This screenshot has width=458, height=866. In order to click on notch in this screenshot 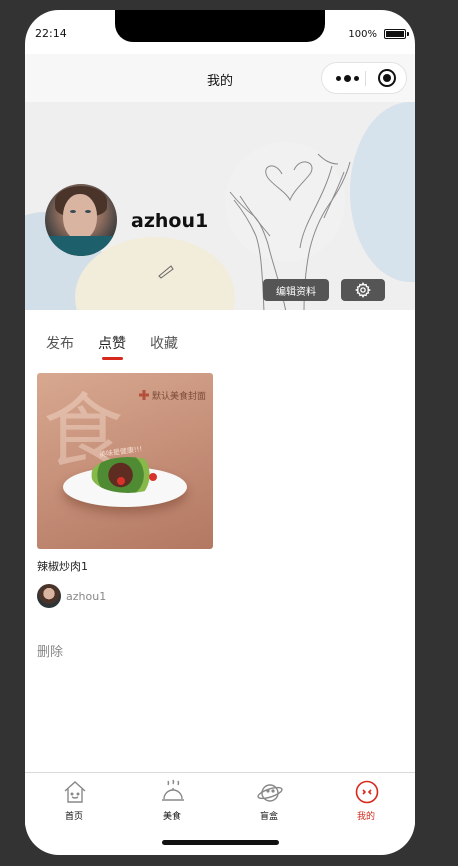, I will do `click(220, 26)`.